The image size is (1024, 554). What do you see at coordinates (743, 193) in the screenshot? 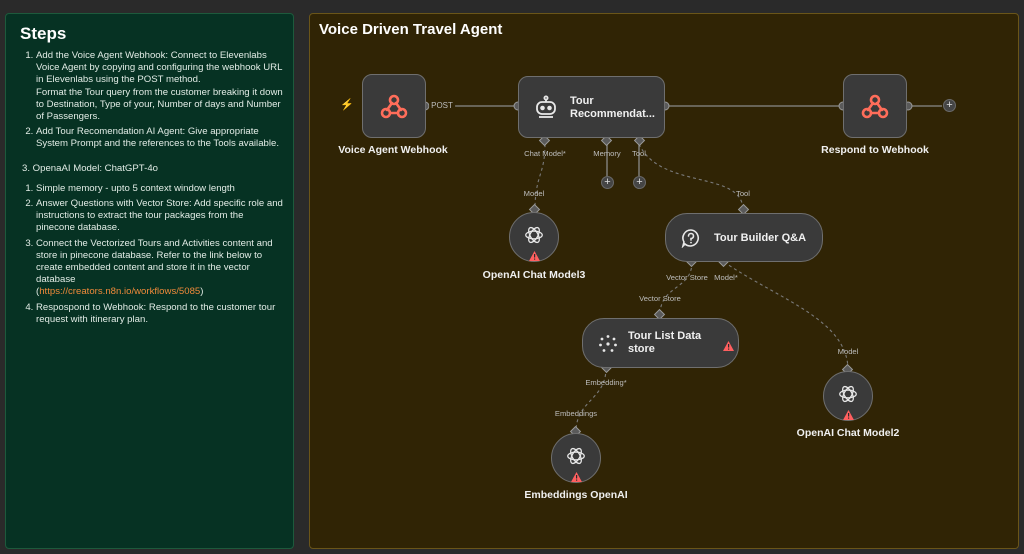
I see `port-label-tool-in: Tool` at bounding box center [743, 193].